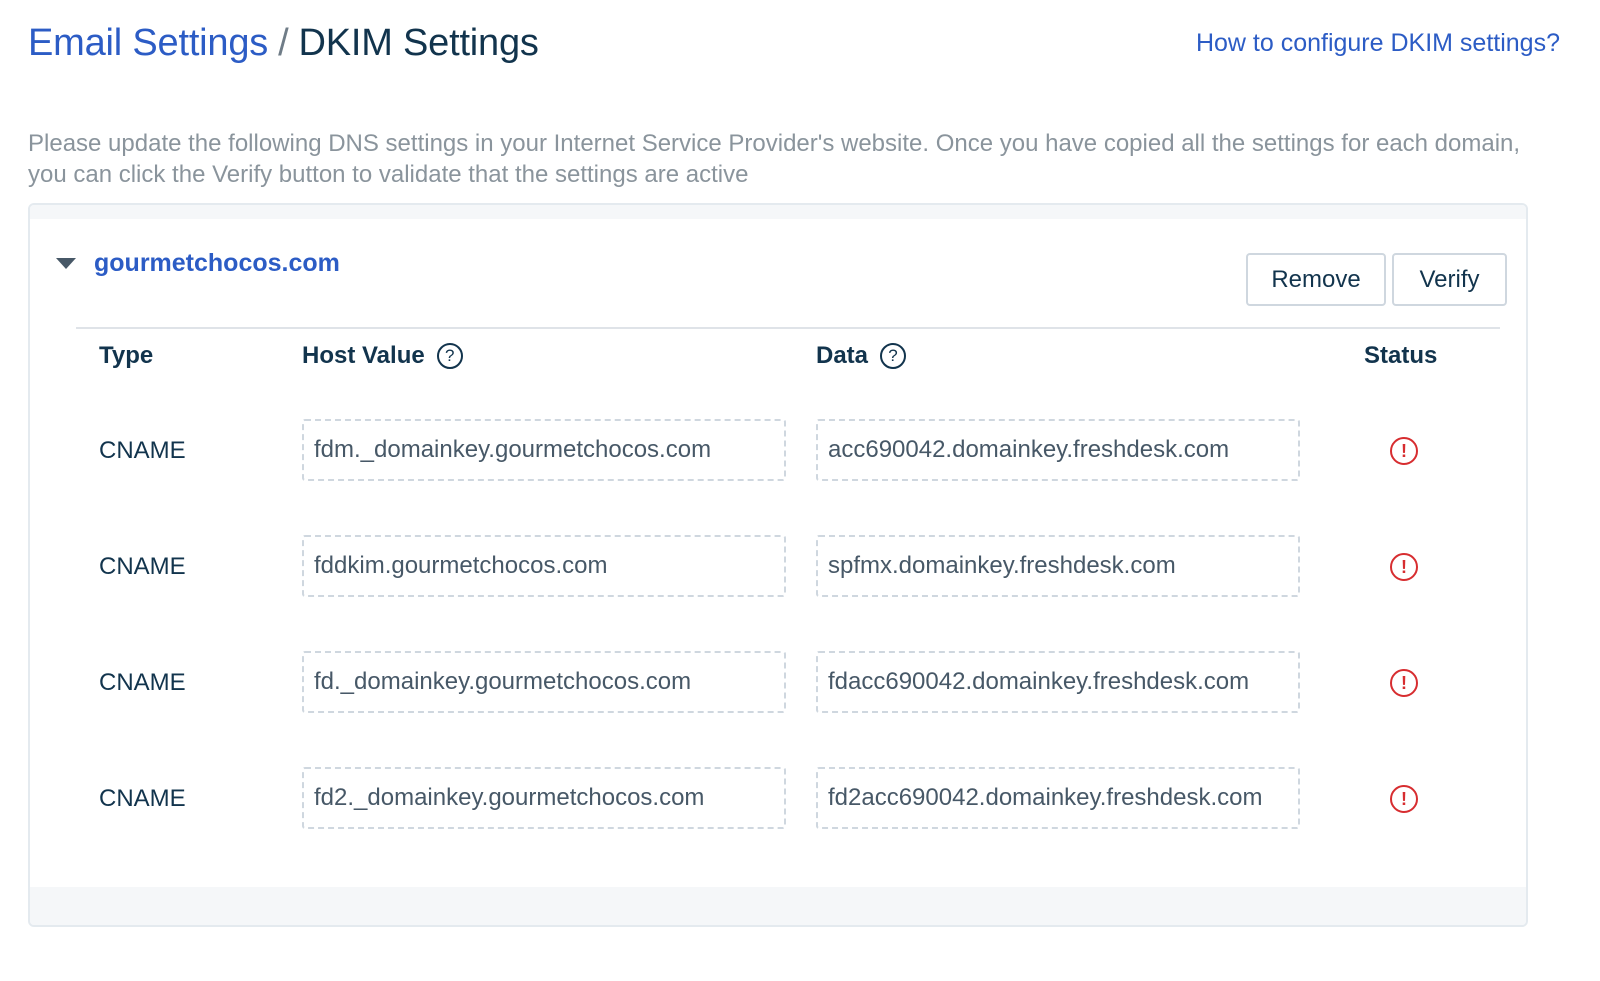 This screenshot has height=981, width=1600. Describe the element at coordinates (1058, 450) in the screenshot. I see `data-value-field: acc690042.domainkey.freshdesk.com` at that location.